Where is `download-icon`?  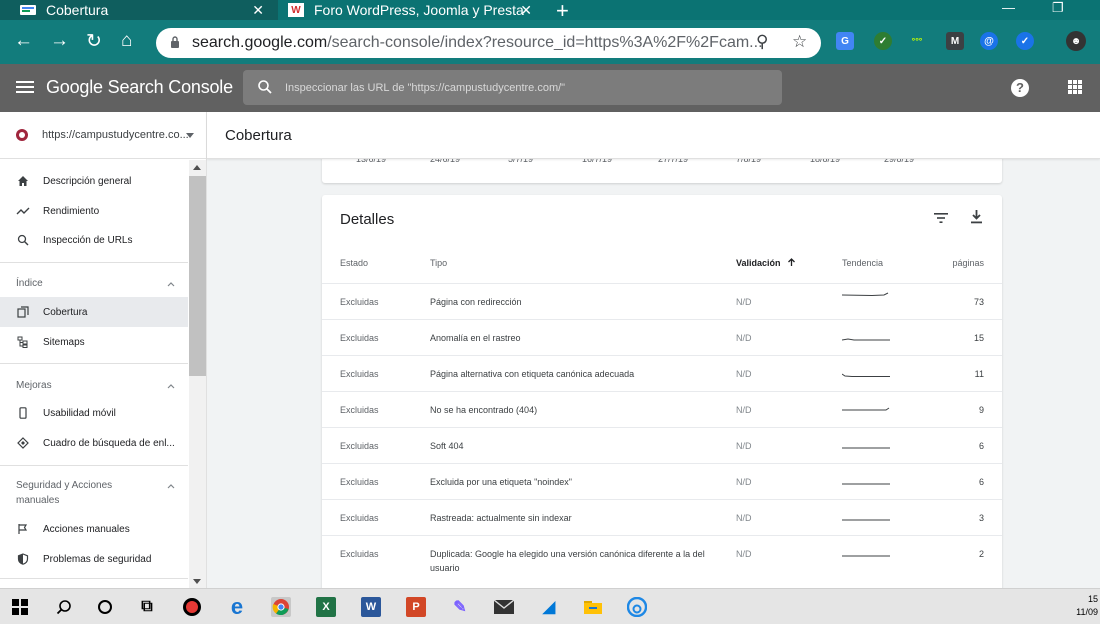 download-icon is located at coordinates (976, 216).